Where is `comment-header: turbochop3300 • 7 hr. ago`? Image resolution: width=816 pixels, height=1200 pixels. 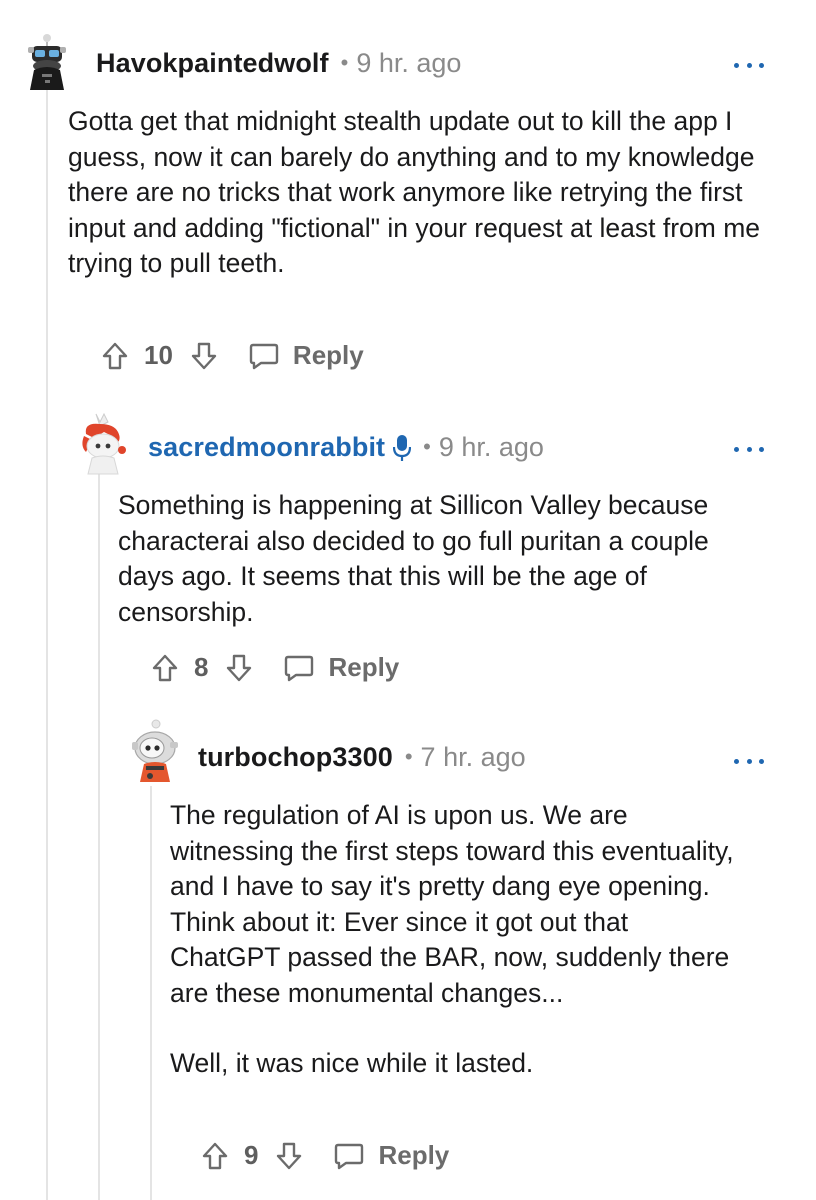 comment-header: turbochop3300 • 7 hr. ago is located at coordinates (362, 757).